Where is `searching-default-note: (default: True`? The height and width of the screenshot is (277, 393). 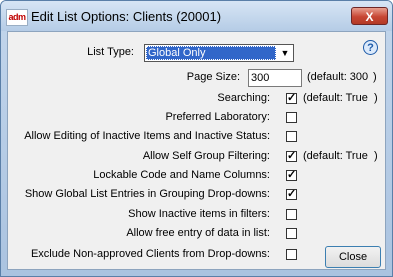 searching-default-note: (default: True is located at coordinates (335, 98).